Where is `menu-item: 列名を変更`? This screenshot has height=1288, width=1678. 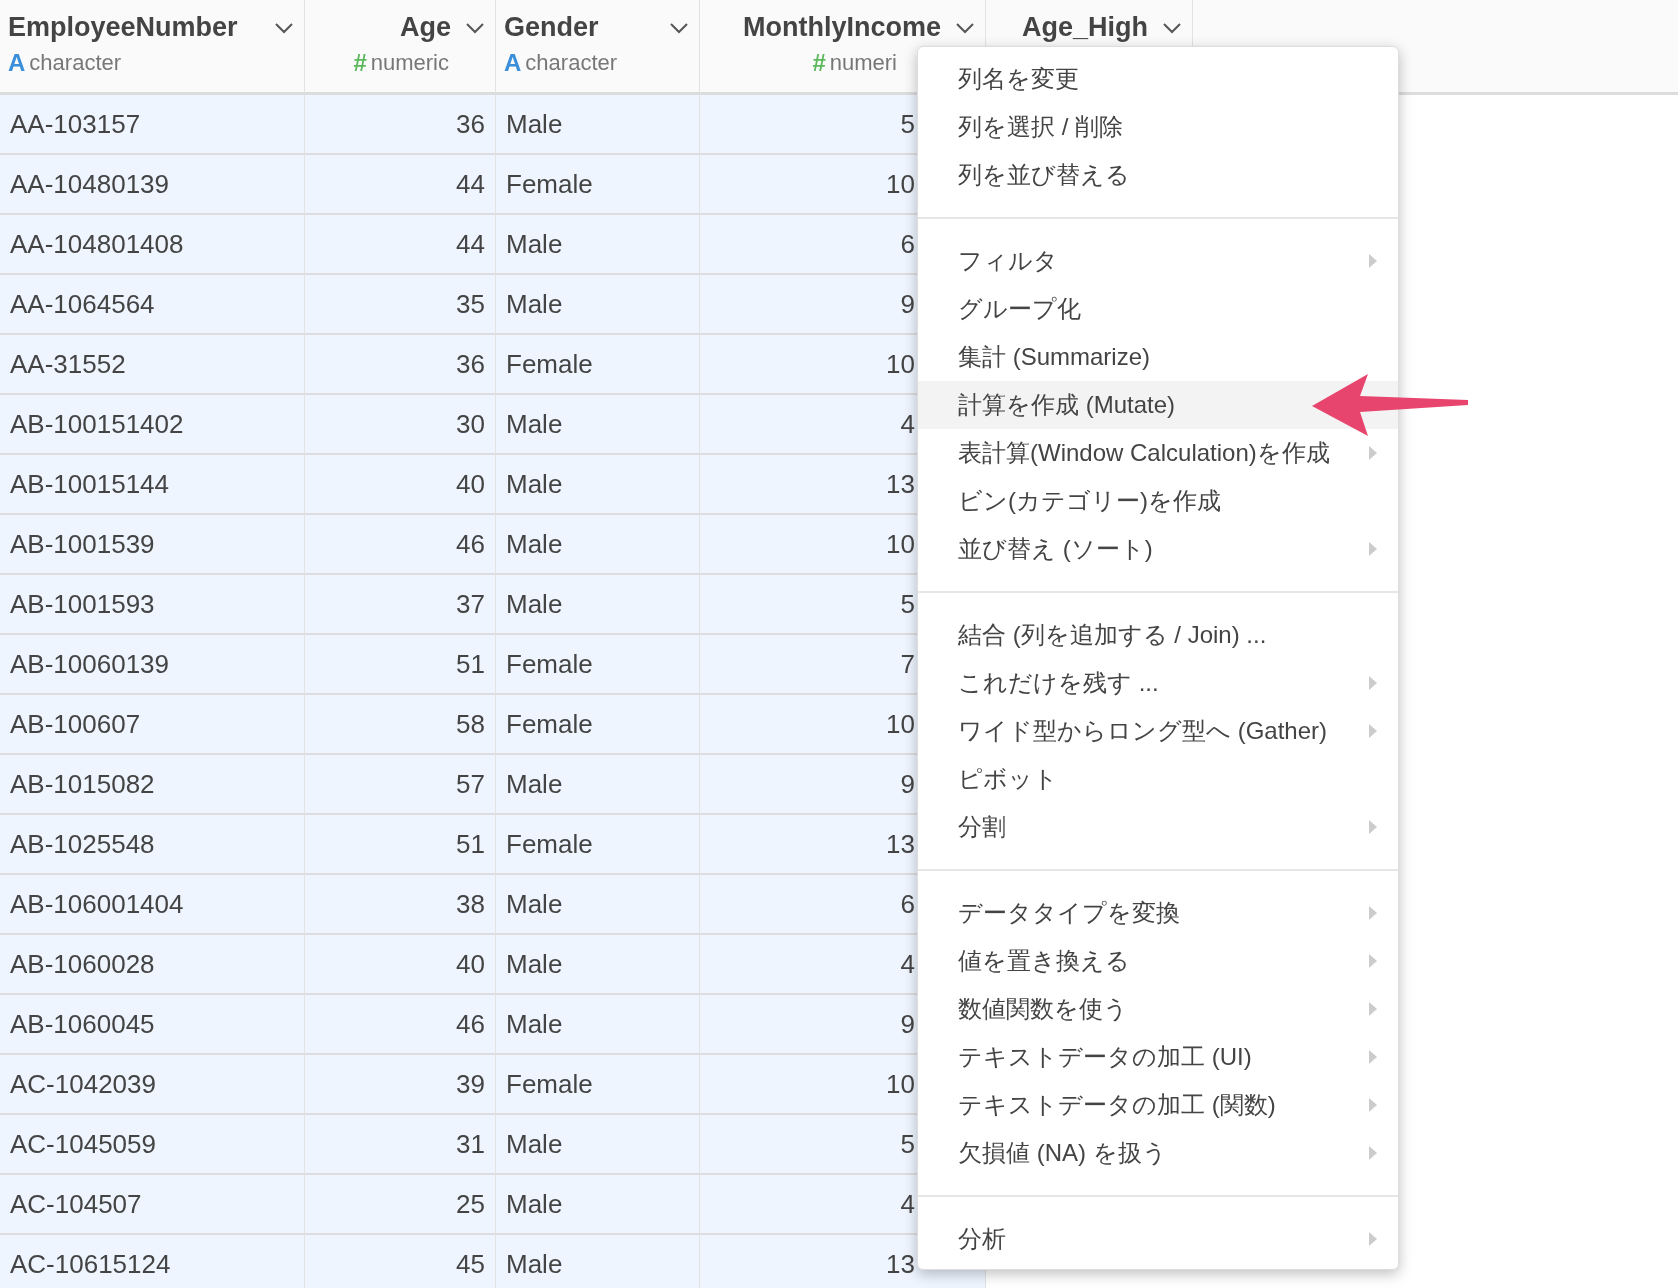
menu-item: 列名を変更 is located at coordinates (1158, 79).